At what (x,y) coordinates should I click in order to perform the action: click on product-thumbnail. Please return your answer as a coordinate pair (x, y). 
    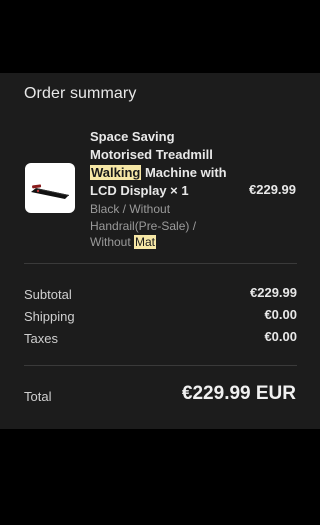
    Looking at the image, I should click on (50, 188).